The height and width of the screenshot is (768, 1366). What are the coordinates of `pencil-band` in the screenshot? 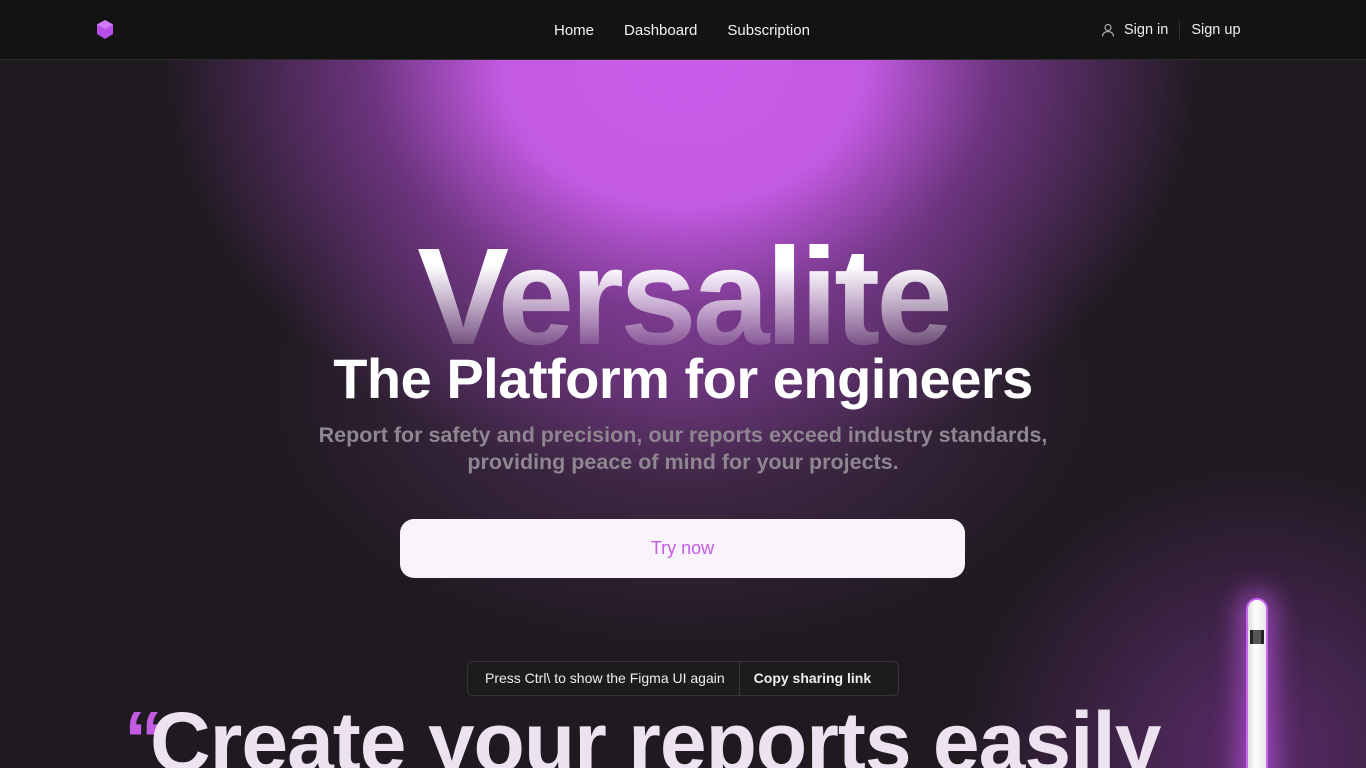 It's located at (1257, 637).